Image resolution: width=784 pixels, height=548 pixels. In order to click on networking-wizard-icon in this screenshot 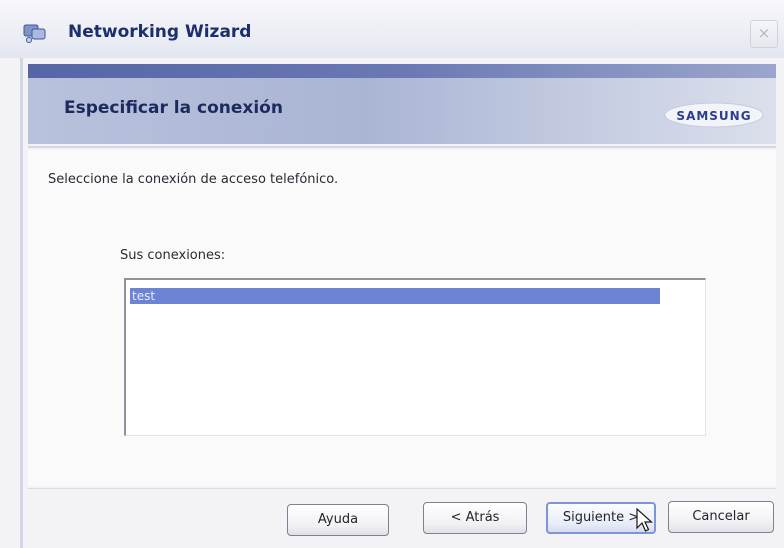, I will do `click(34, 33)`.